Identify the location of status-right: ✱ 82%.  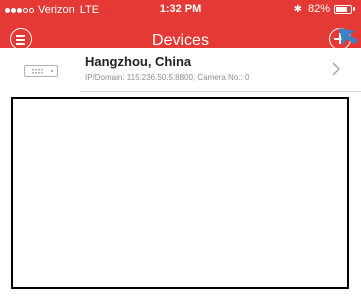
(324, 9).